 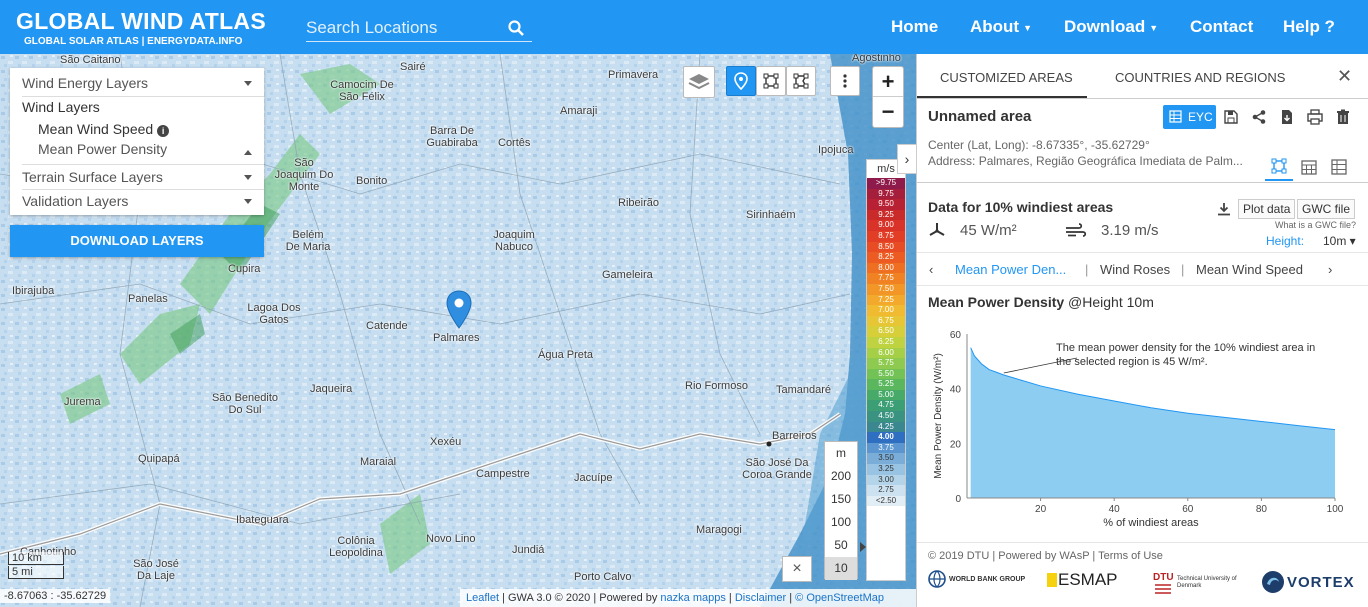 I want to click on share-icon, so click(x=1259, y=117).